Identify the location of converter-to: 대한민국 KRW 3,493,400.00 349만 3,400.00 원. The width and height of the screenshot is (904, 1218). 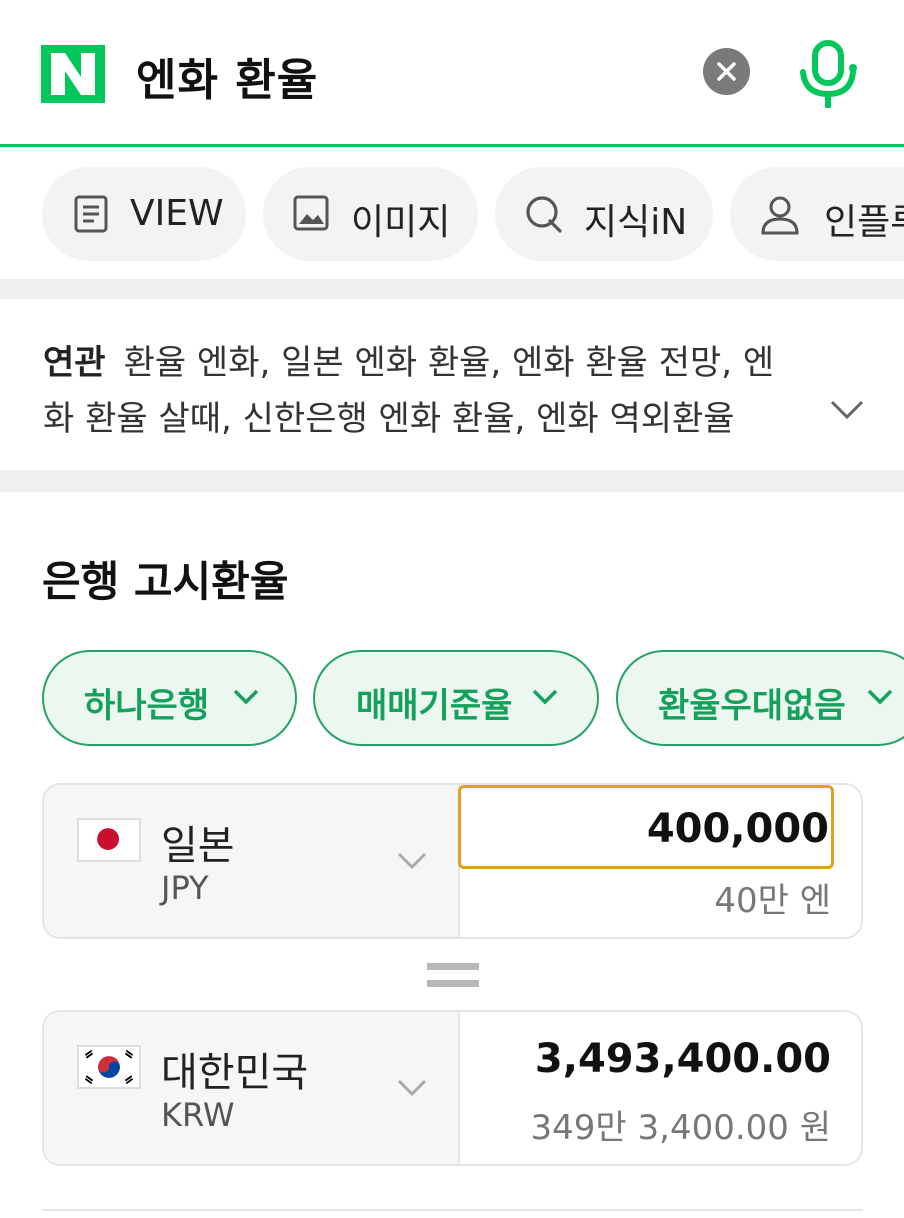
(452, 1088).